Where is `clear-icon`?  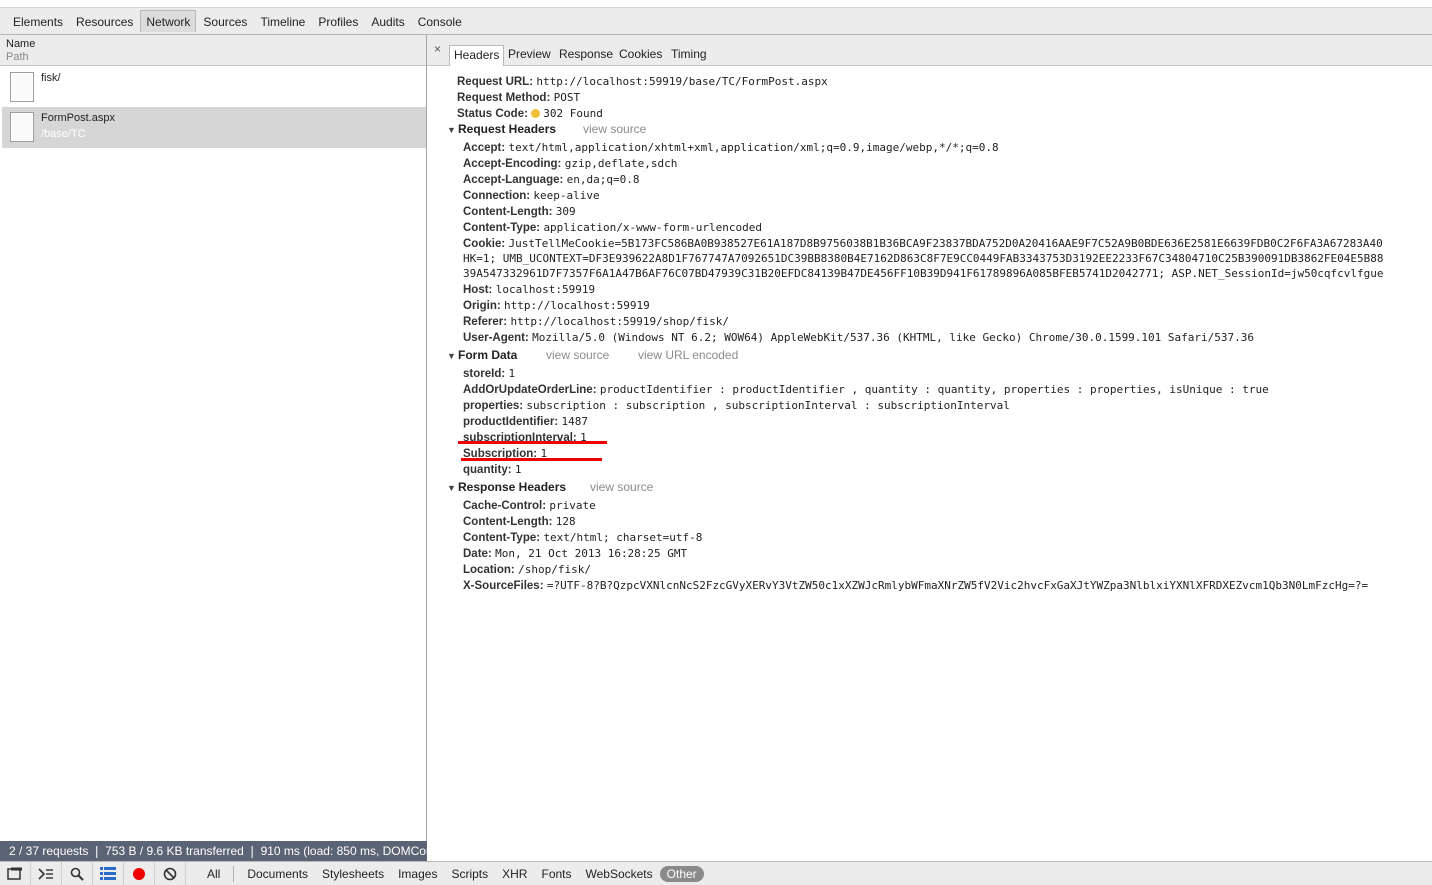 clear-icon is located at coordinates (170, 873).